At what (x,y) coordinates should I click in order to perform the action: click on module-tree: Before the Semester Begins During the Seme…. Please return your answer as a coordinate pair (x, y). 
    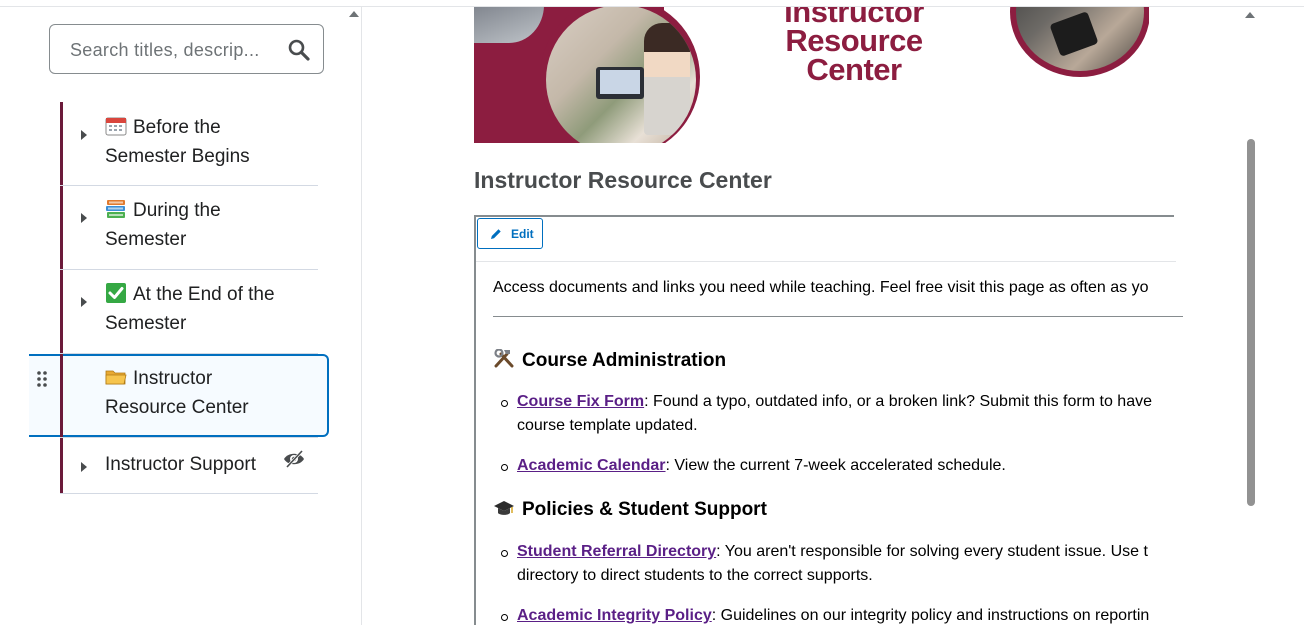
    Looking at the image, I should click on (189, 298).